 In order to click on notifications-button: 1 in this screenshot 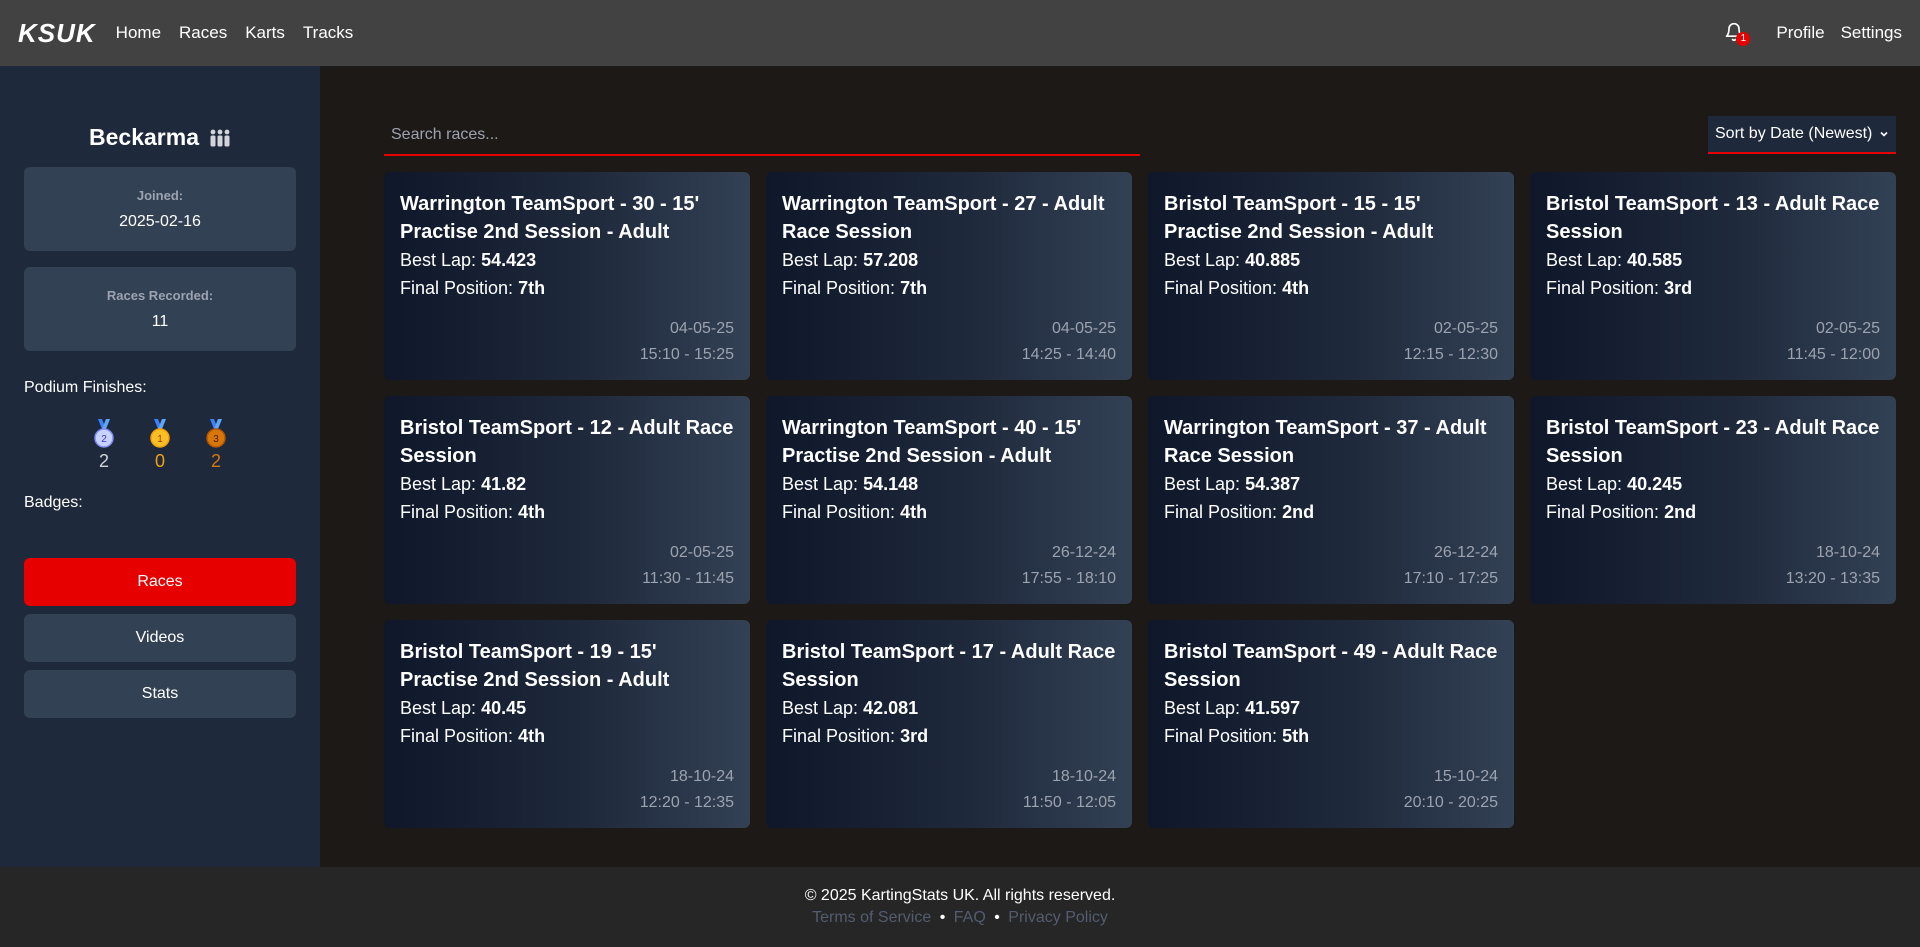, I will do `click(1737, 34)`.